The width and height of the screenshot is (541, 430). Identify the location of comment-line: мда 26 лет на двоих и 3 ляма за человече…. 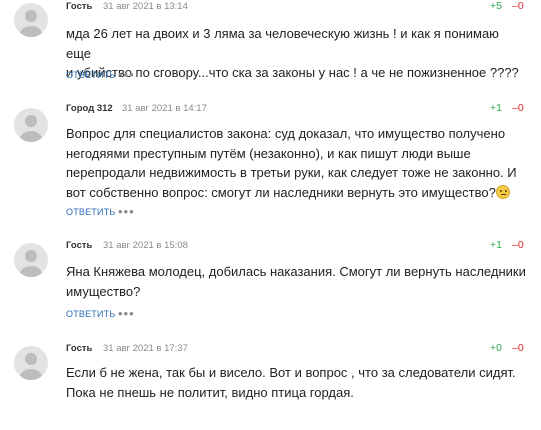
(282, 43).